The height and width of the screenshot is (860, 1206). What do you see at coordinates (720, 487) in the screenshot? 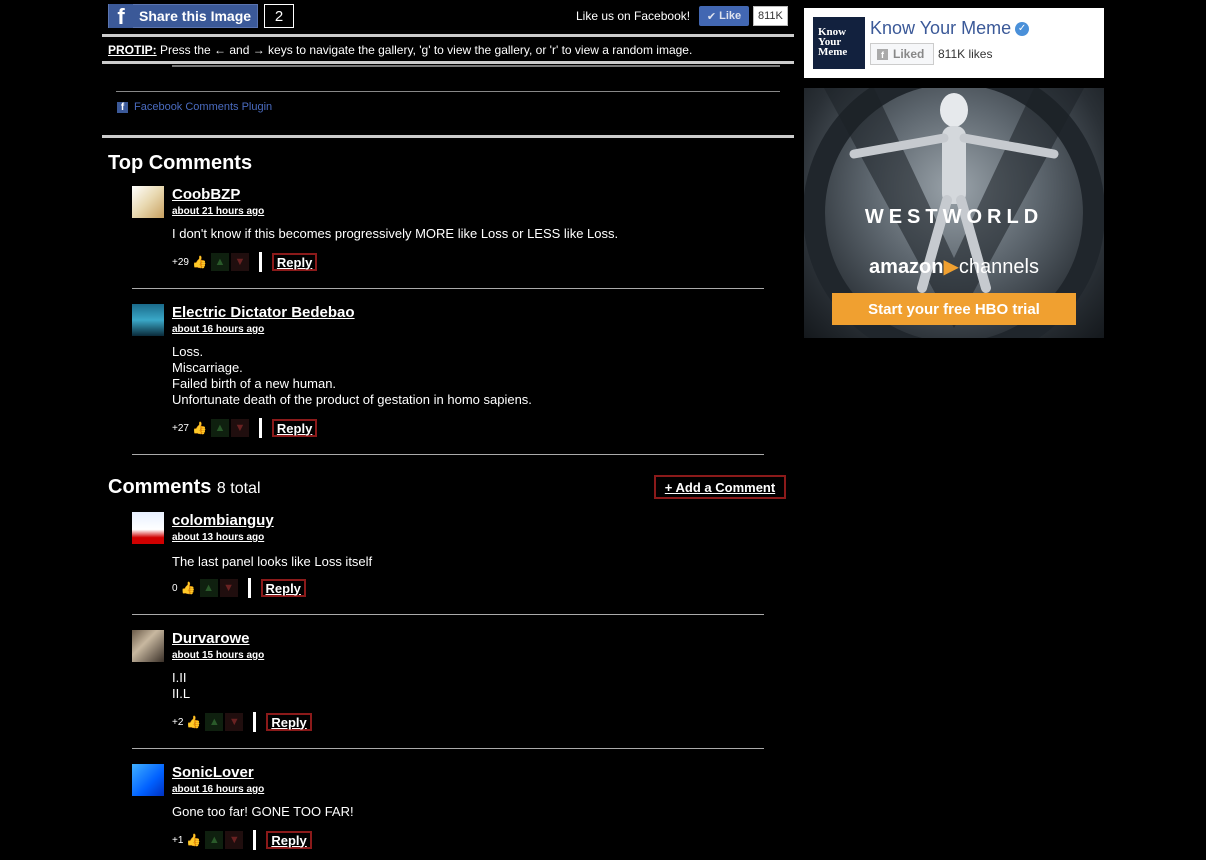
I see `add-comment-button: + Add a Comment` at bounding box center [720, 487].